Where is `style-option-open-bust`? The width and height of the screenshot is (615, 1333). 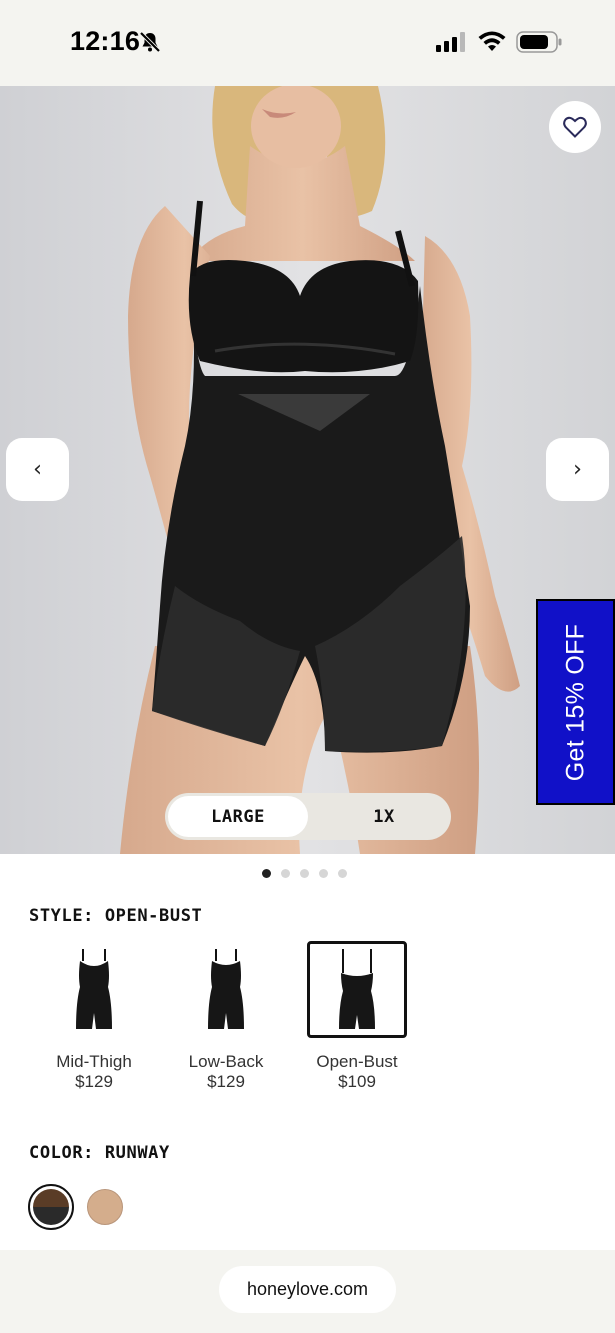
style-option-open-bust is located at coordinates (357, 989).